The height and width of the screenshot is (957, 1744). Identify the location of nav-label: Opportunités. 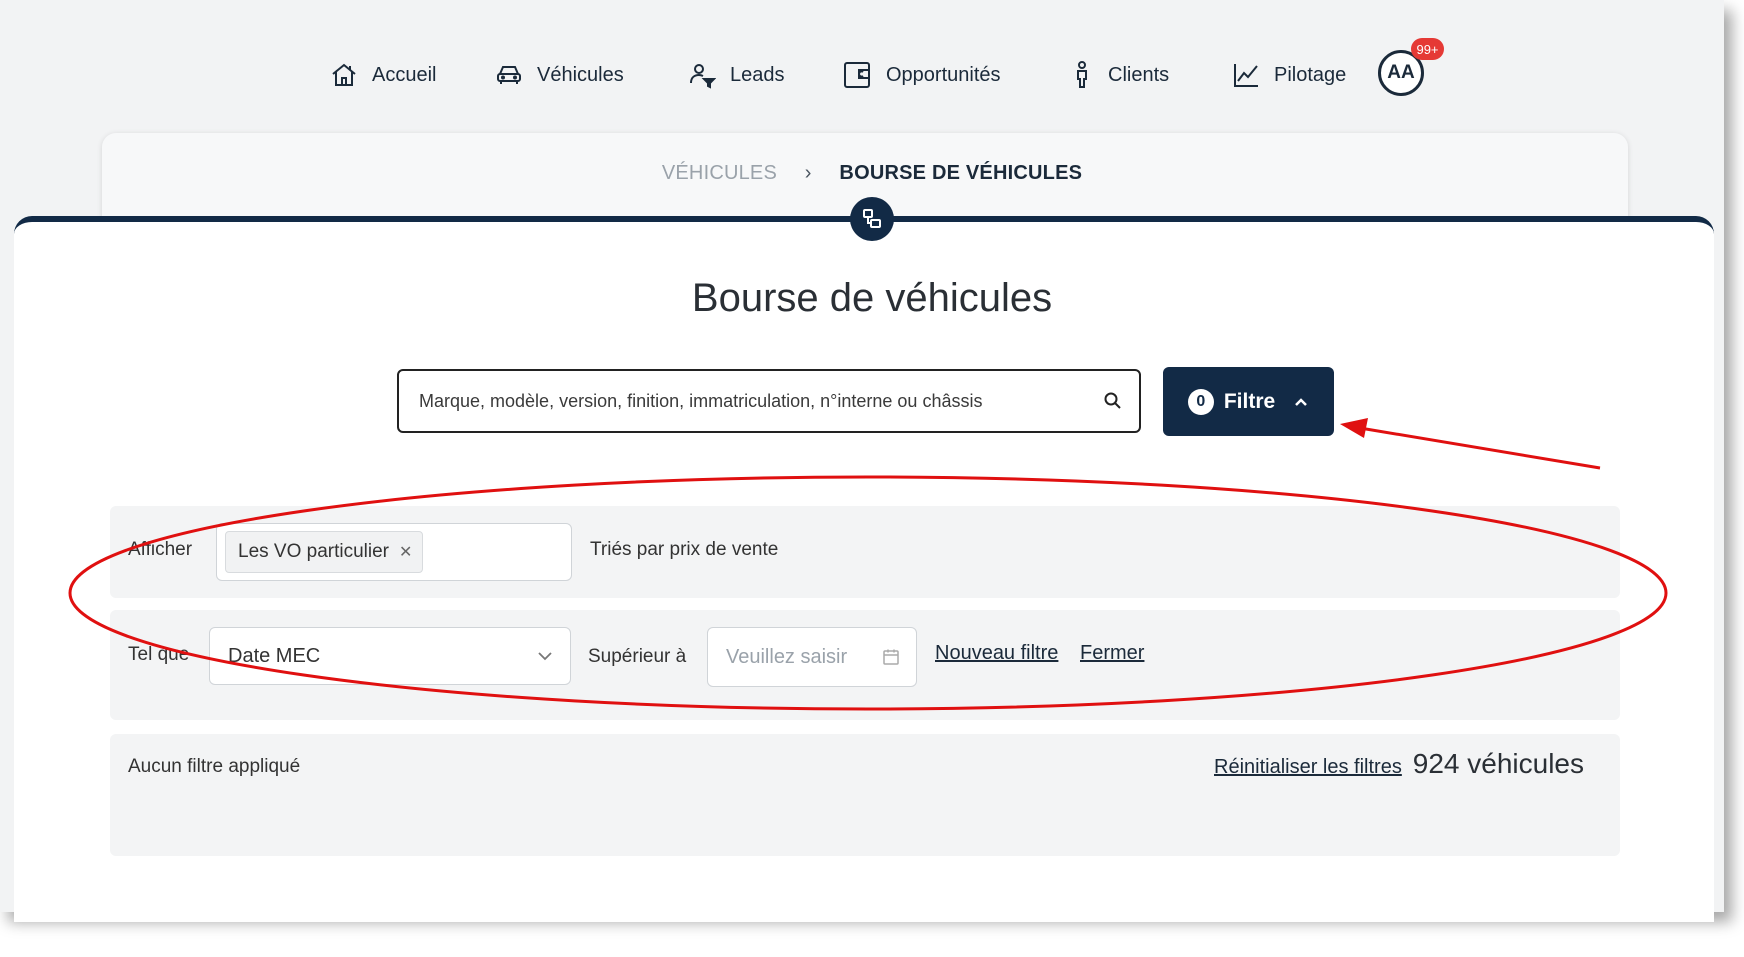
(943, 74).